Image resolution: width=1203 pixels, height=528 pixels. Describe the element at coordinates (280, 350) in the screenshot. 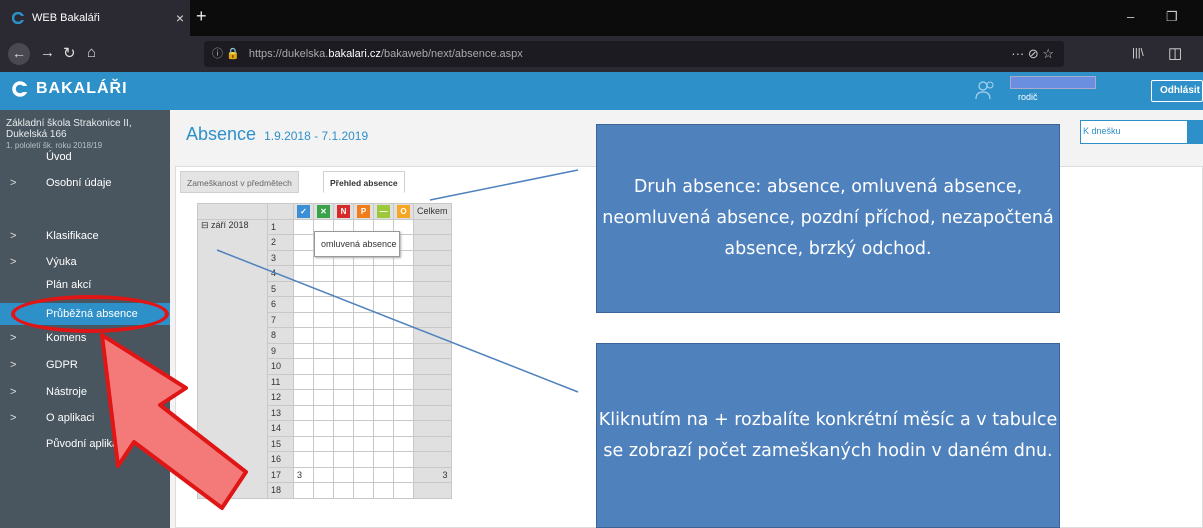

I see `day-cell: 9` at that location.